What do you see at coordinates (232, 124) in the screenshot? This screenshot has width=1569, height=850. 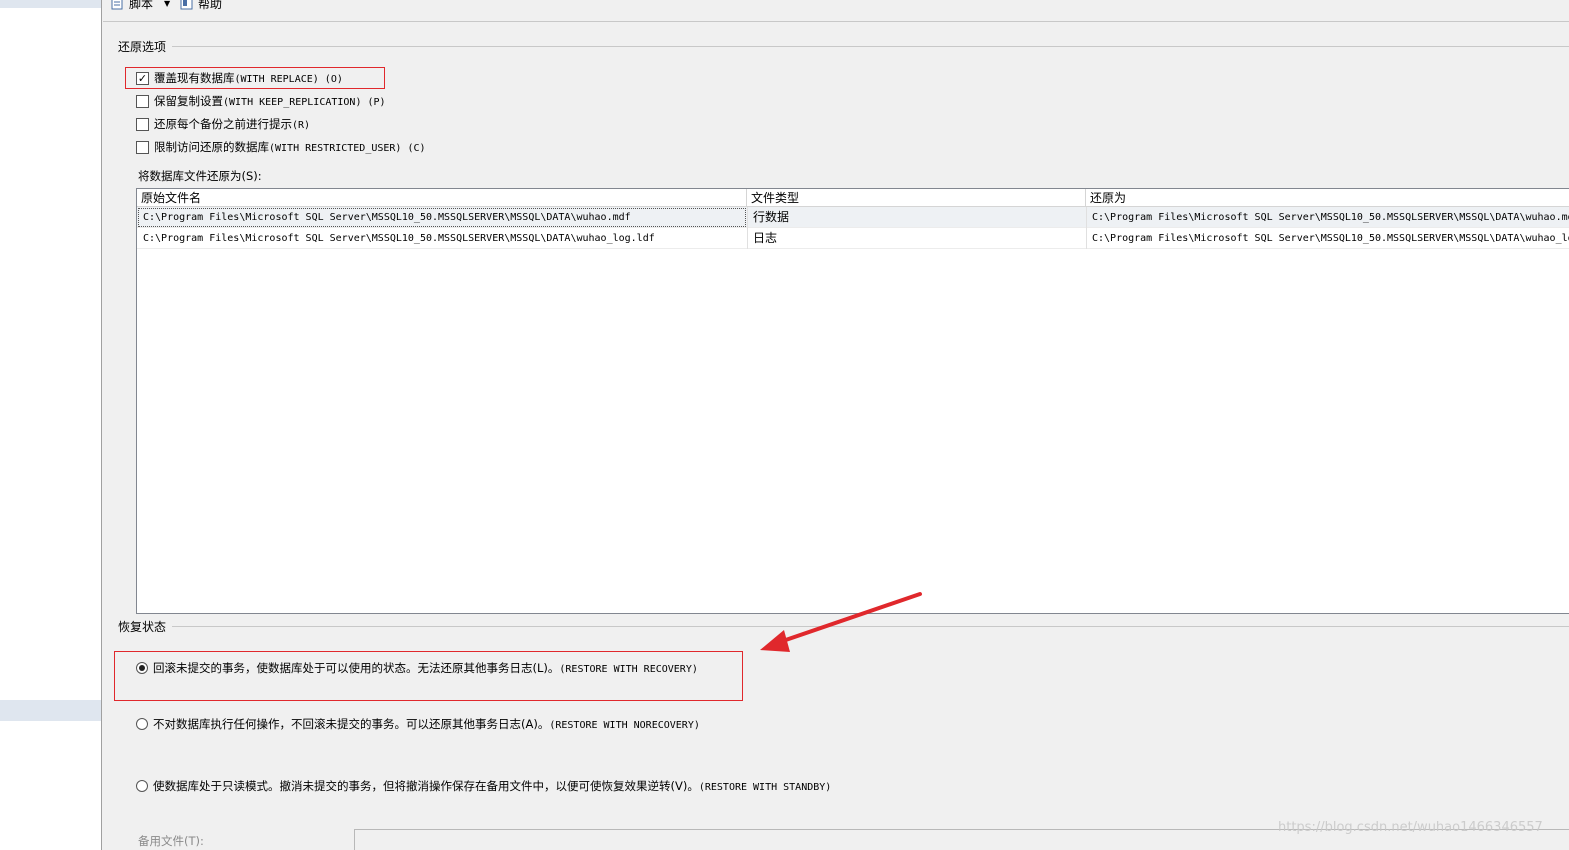 I see `checkbox-label: 还原每个备份之前进行提示(R)` at bounding box center [232, 124].